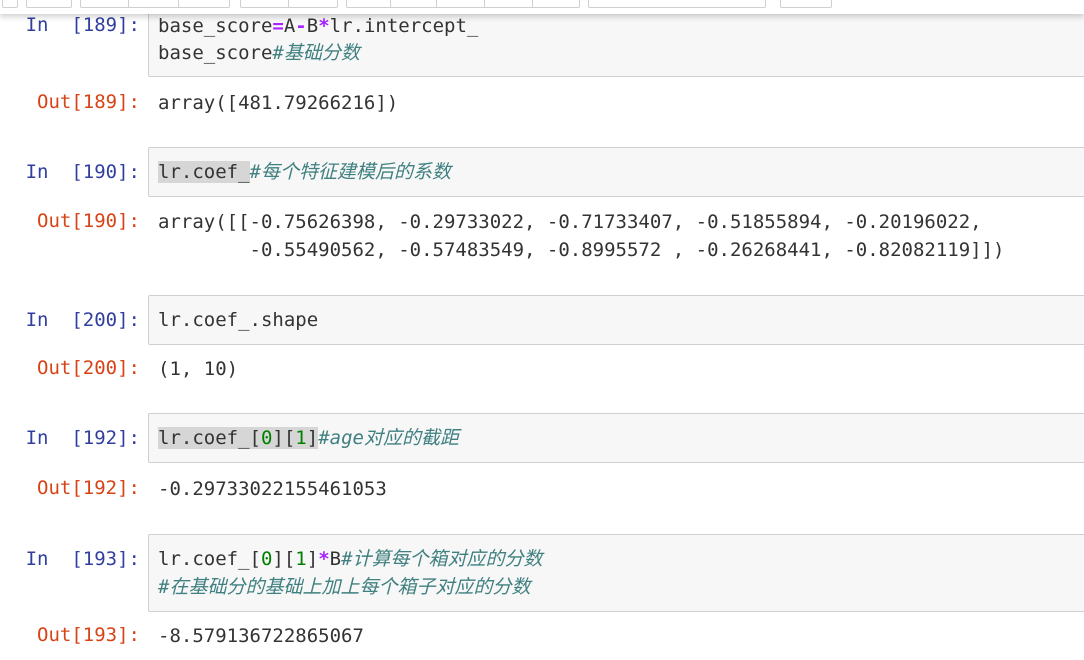 The width and height of the screenshot is (1084, 660). I want to click on code-line: lr.coef_[0][1]*B#计算每个箱对应的分数, so click(350, 559).